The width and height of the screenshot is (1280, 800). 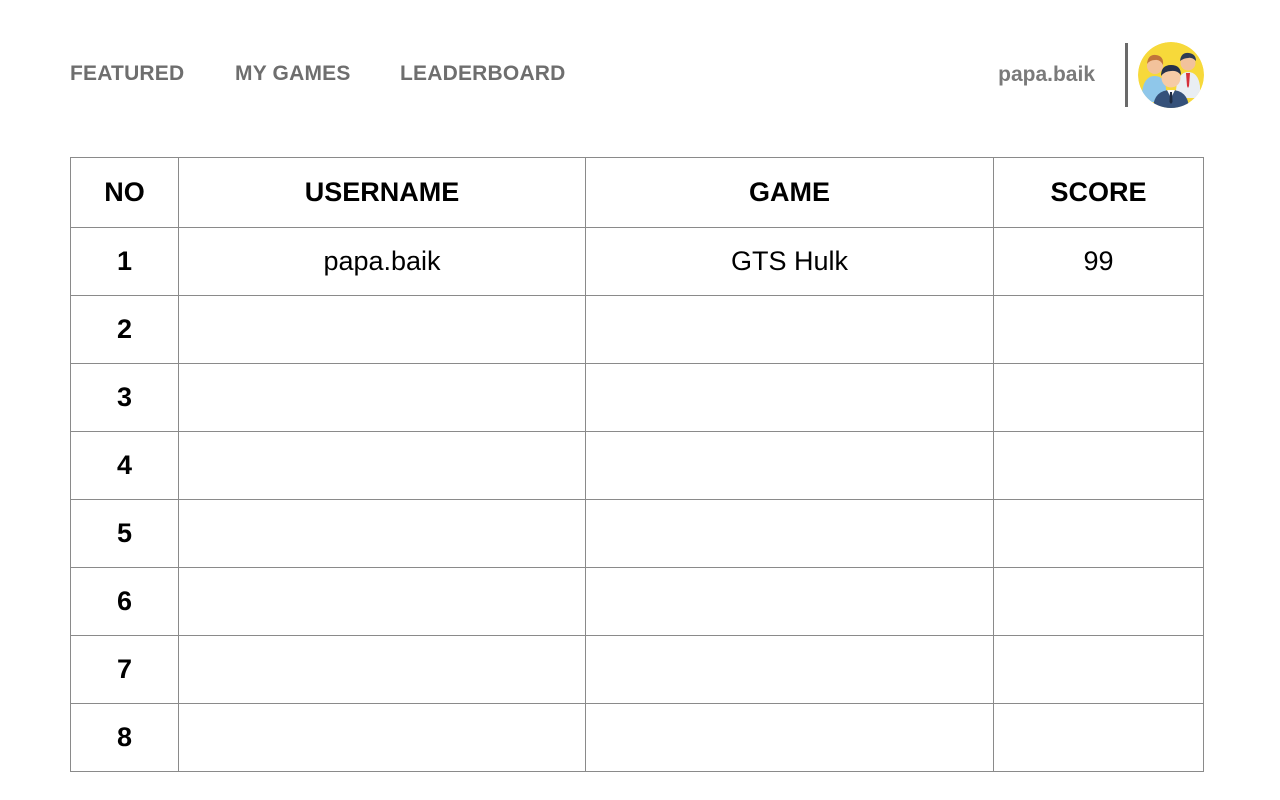 I want to click on cell-no: 1, so click(x=124, y=261).